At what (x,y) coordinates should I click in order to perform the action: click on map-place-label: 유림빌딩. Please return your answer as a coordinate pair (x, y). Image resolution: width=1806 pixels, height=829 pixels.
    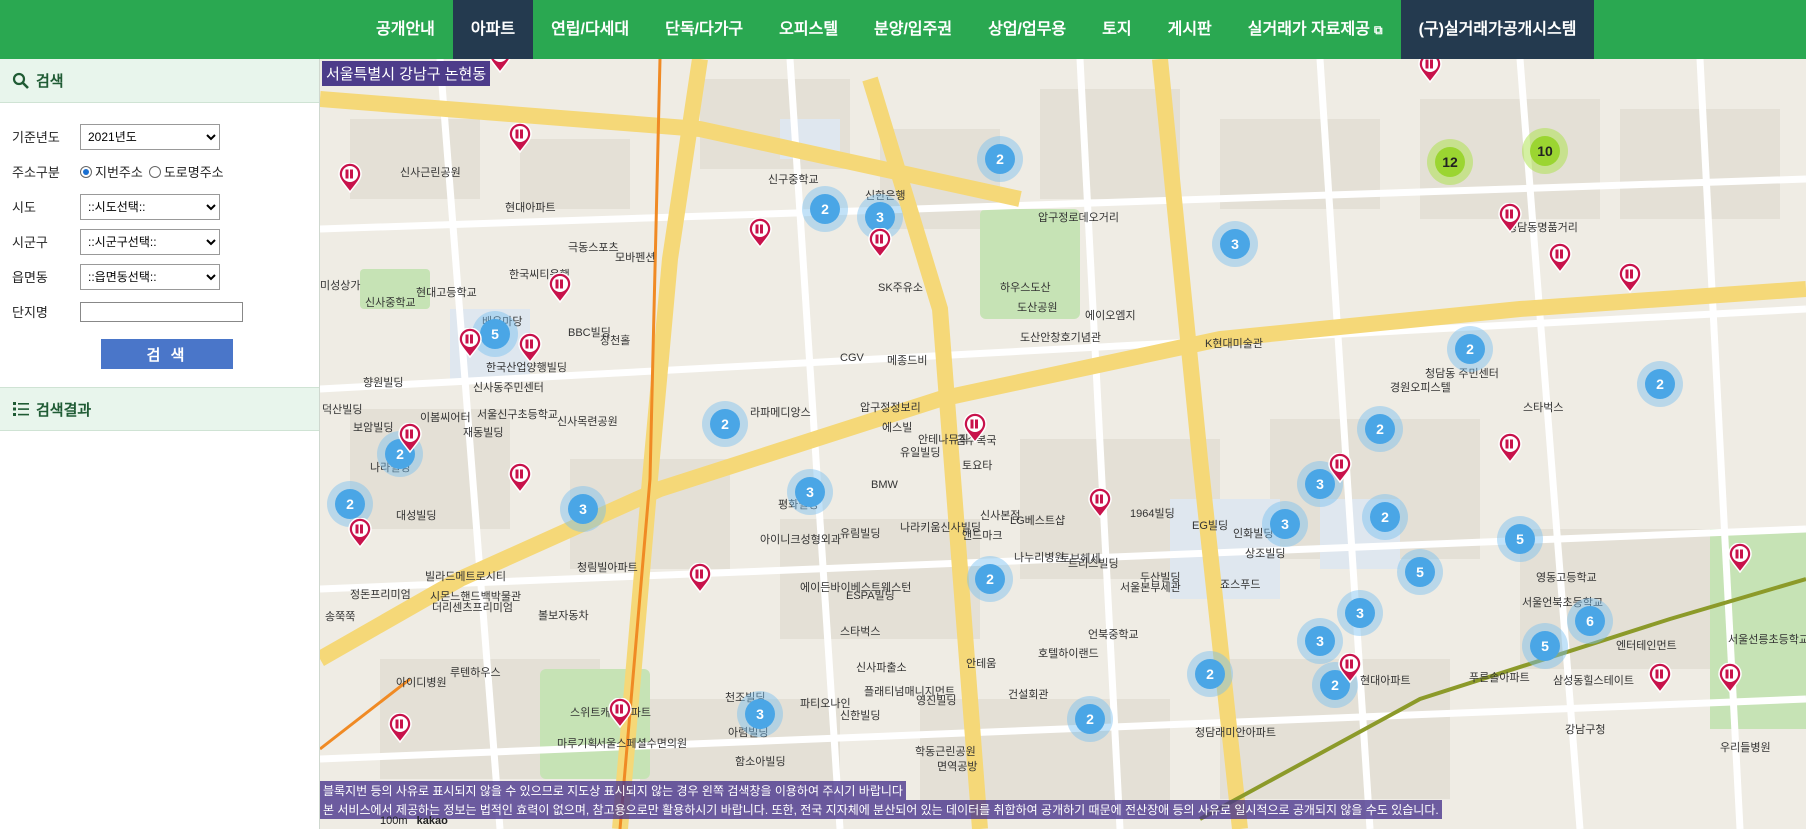
    Looking at the image, I should click on (860, 534).